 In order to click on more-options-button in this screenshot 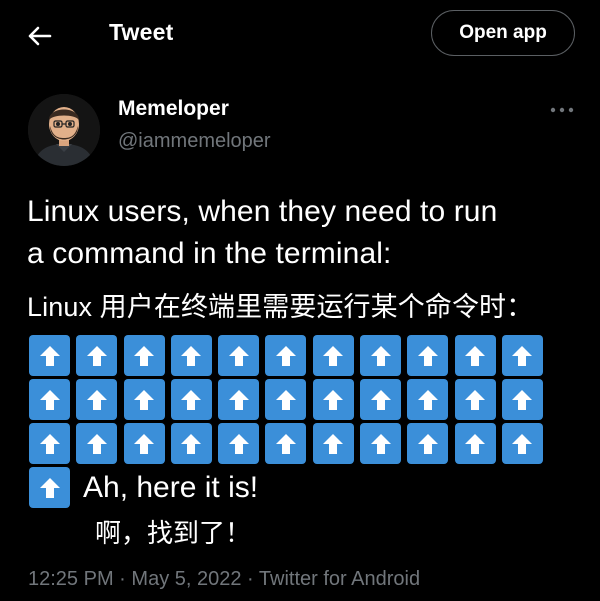, I will do `click(562, 110)`.